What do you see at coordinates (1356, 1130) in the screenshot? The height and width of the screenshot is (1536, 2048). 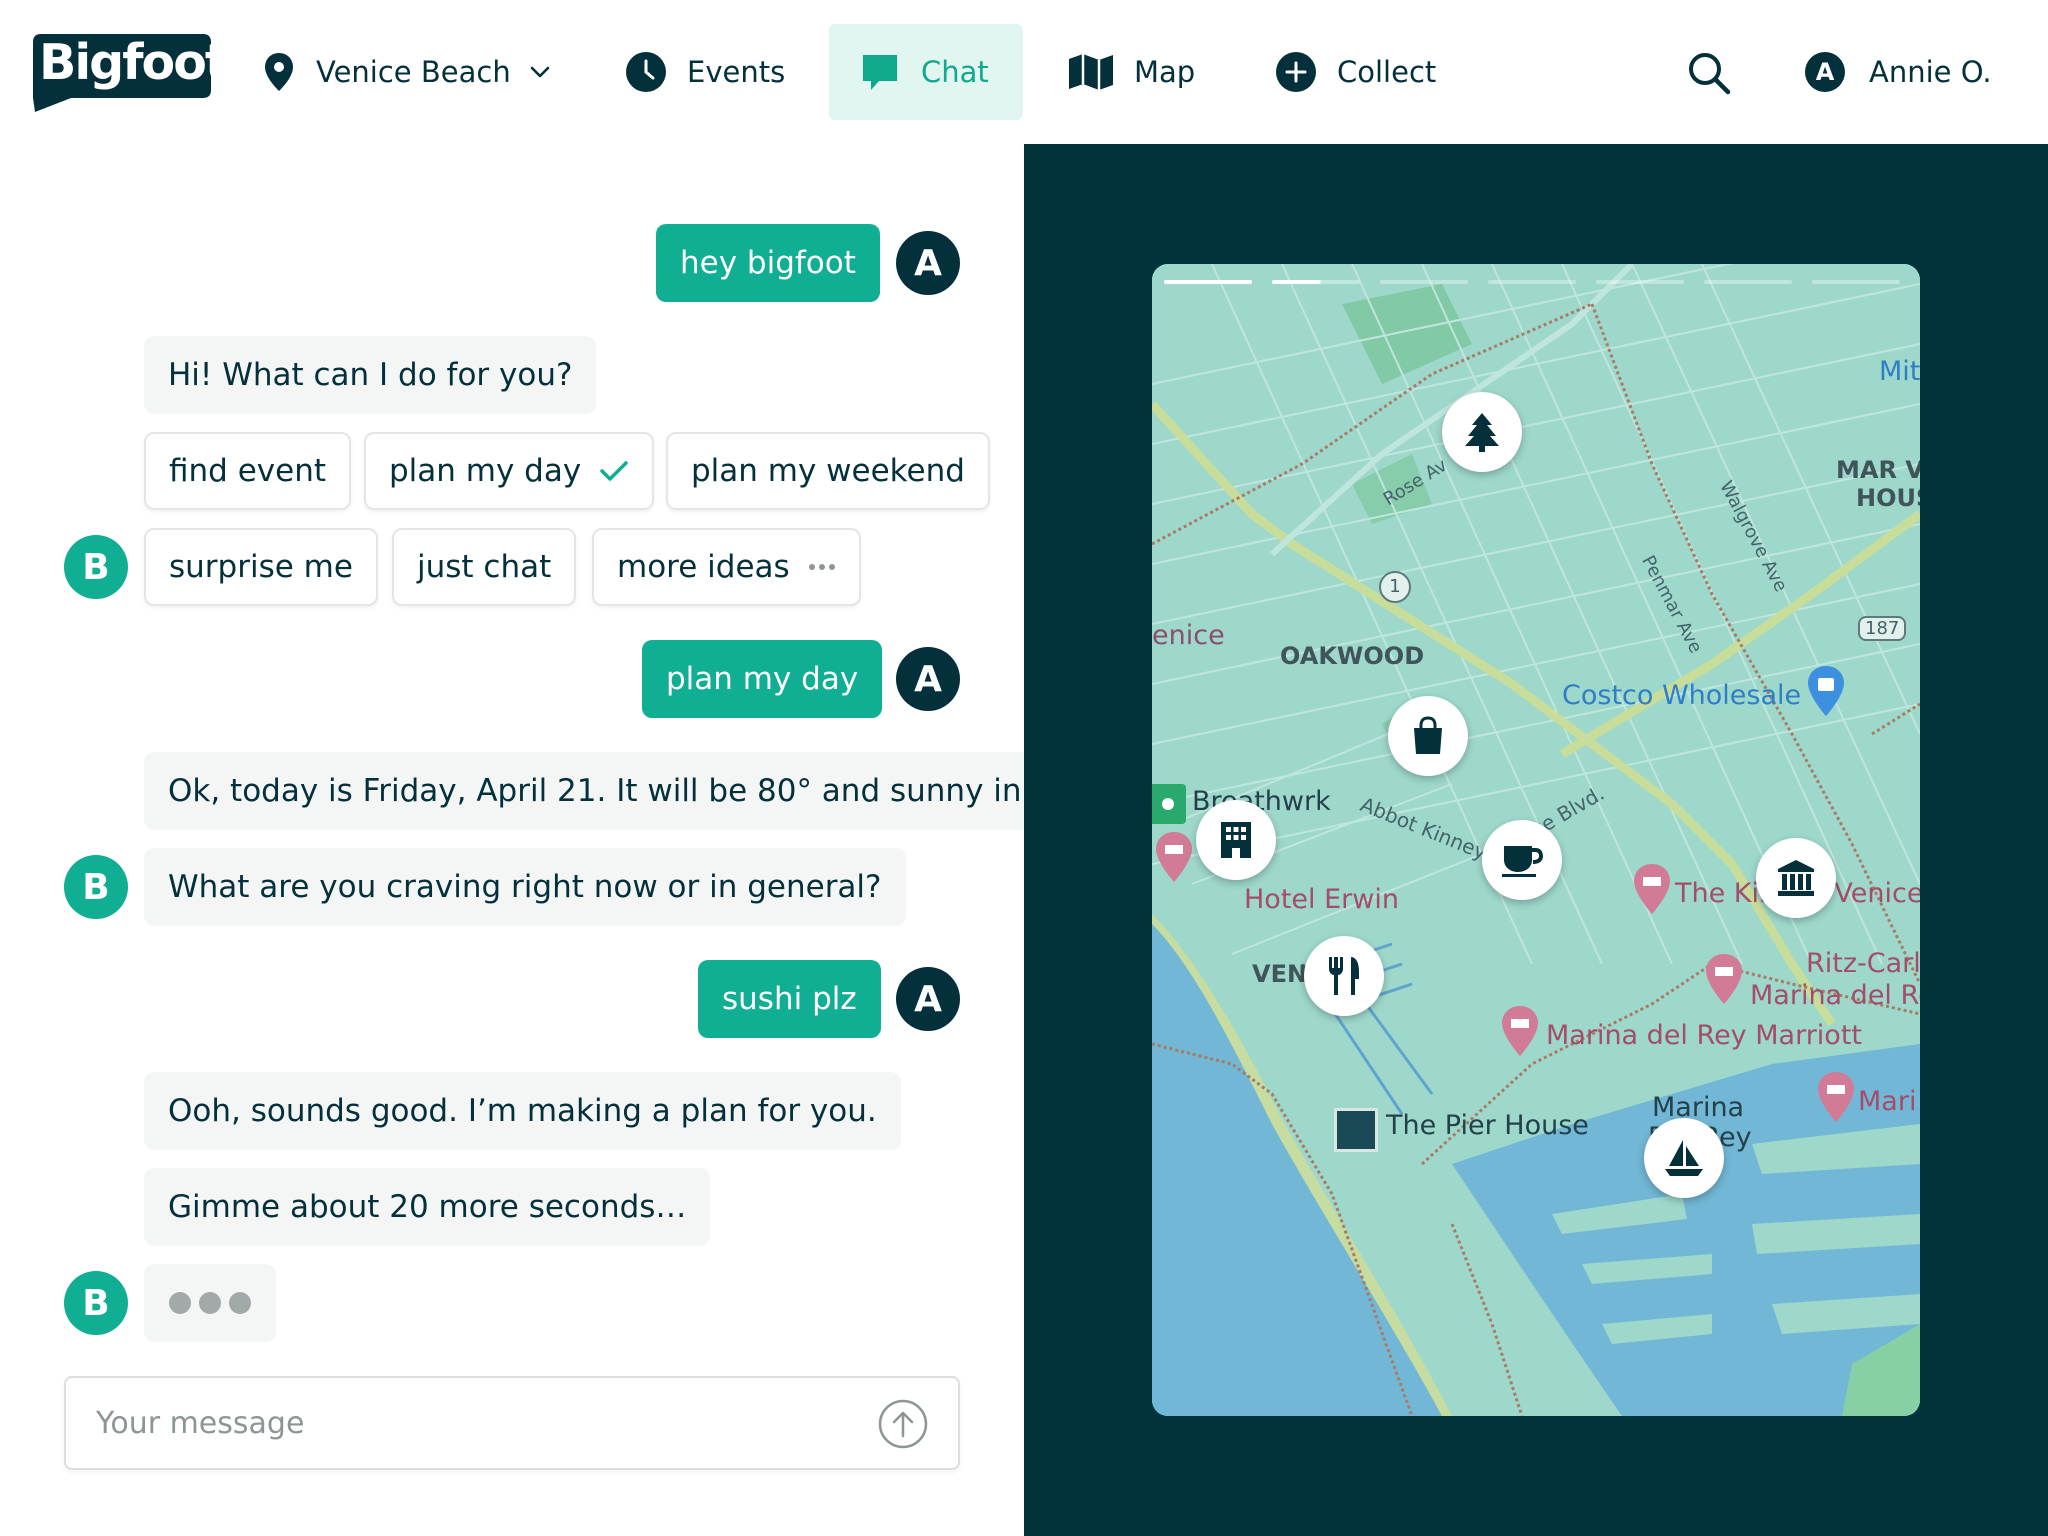 I see `pier-house-logo` at bounding box center [1356, 1130].